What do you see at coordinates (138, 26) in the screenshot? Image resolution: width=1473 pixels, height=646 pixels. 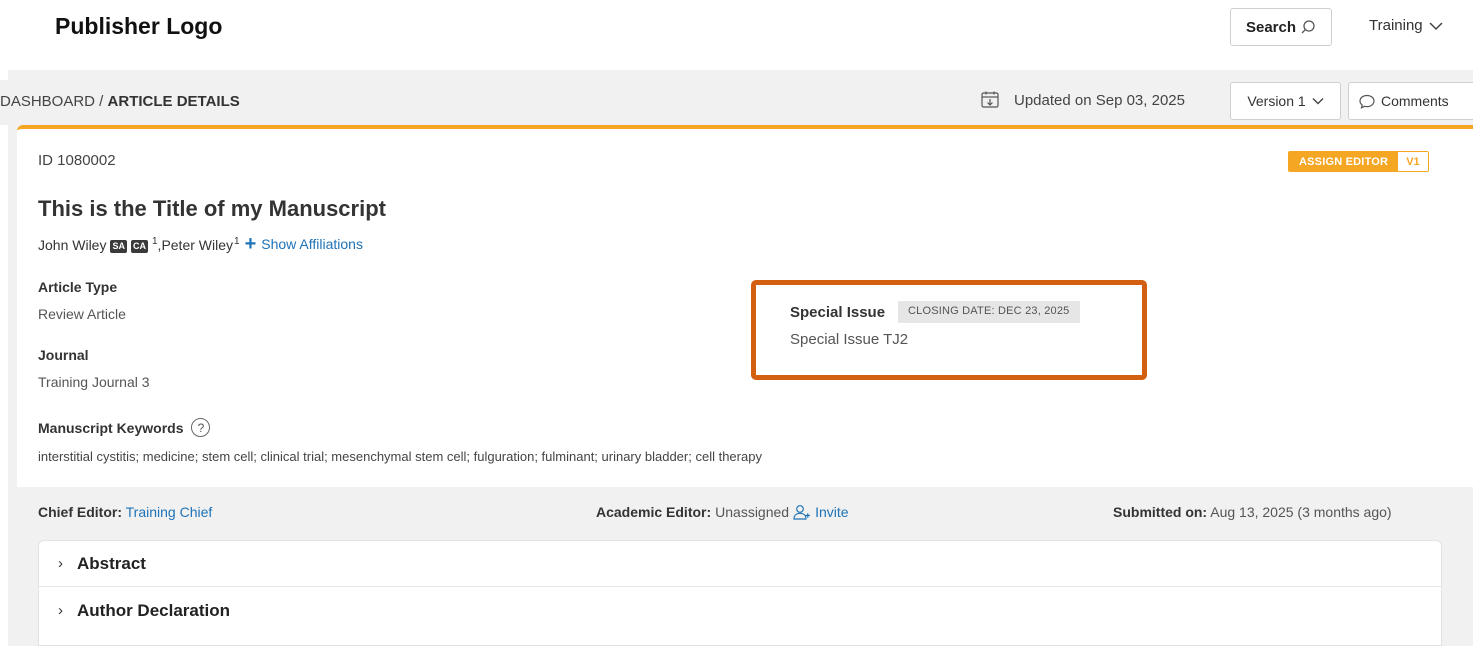 I see `publisher-logo: Publisher Logo` at bounding box center [138, 26].